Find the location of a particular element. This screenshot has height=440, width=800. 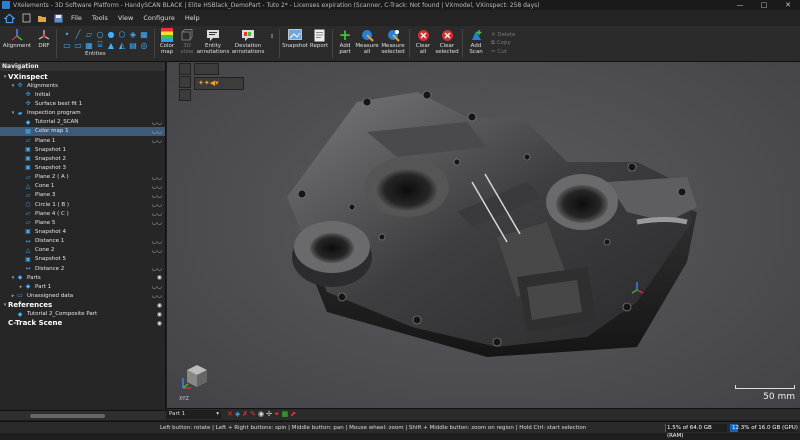

grid-select-icon: ▦ is located at coordinates (285, 414).